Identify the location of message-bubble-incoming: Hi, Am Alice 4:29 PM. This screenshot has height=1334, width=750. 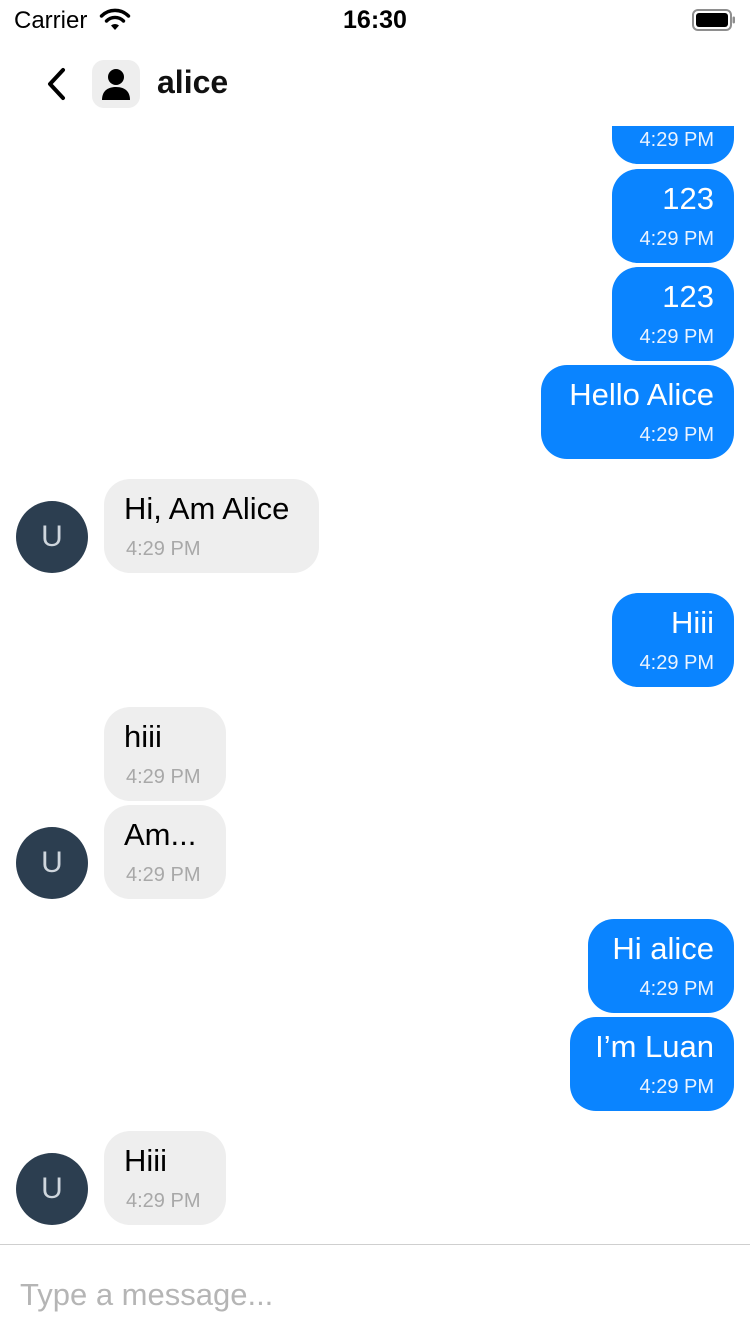
(211, 526).